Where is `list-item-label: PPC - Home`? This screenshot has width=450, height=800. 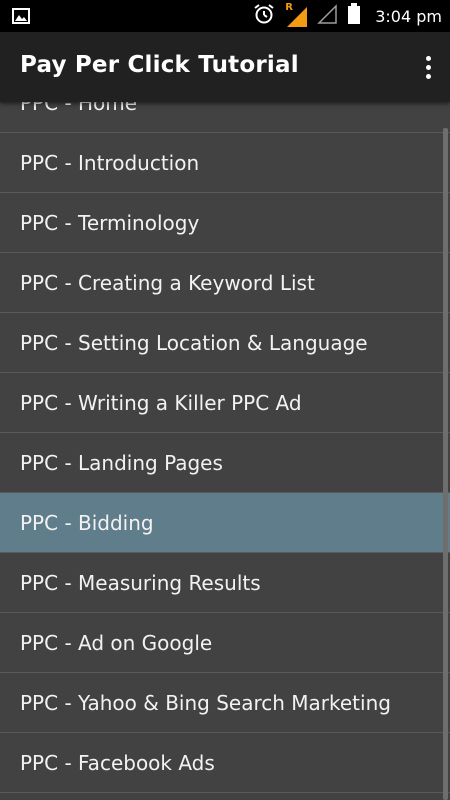
list-item-label: PPC - Home is located at coordinates (79, 108).